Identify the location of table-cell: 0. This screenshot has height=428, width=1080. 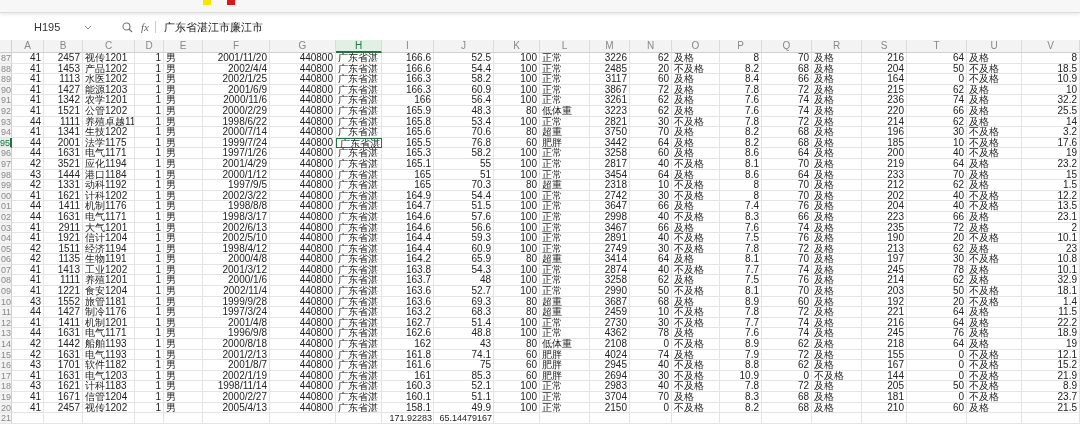
(937, 355).